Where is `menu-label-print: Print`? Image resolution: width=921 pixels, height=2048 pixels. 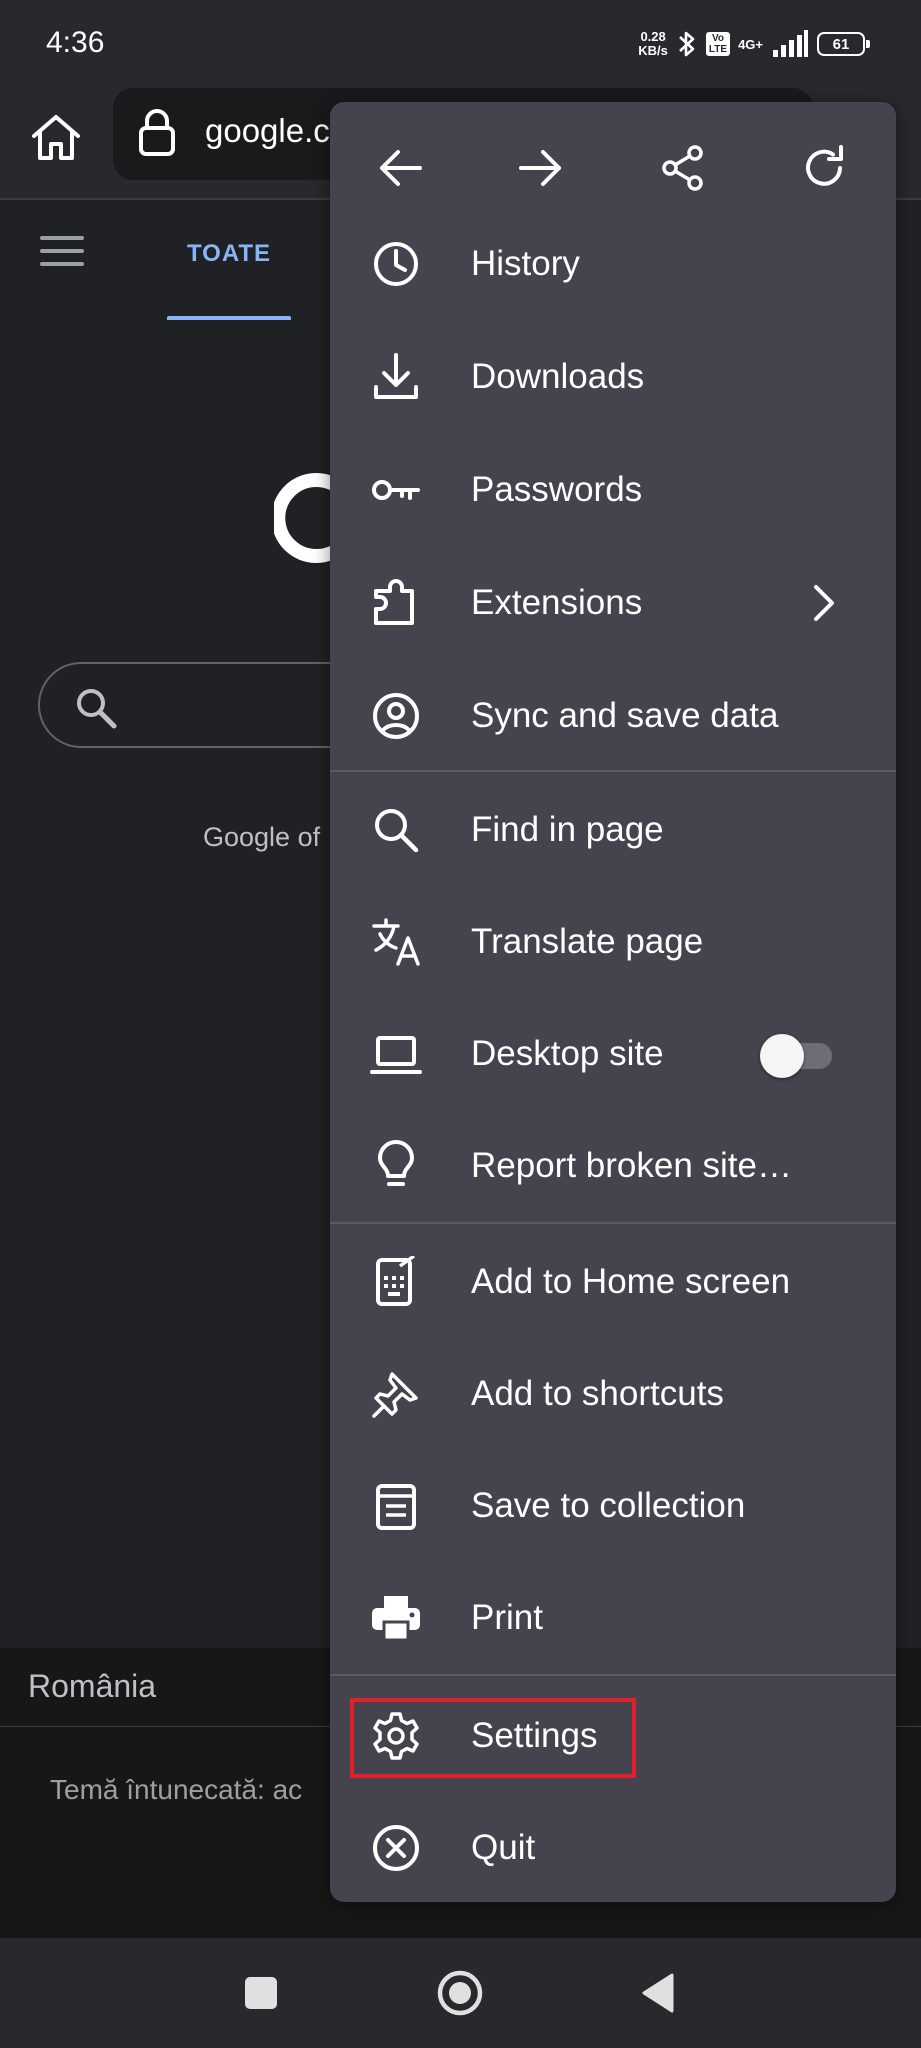 menu-label-print: Print is located at coordinates (507, 1617).